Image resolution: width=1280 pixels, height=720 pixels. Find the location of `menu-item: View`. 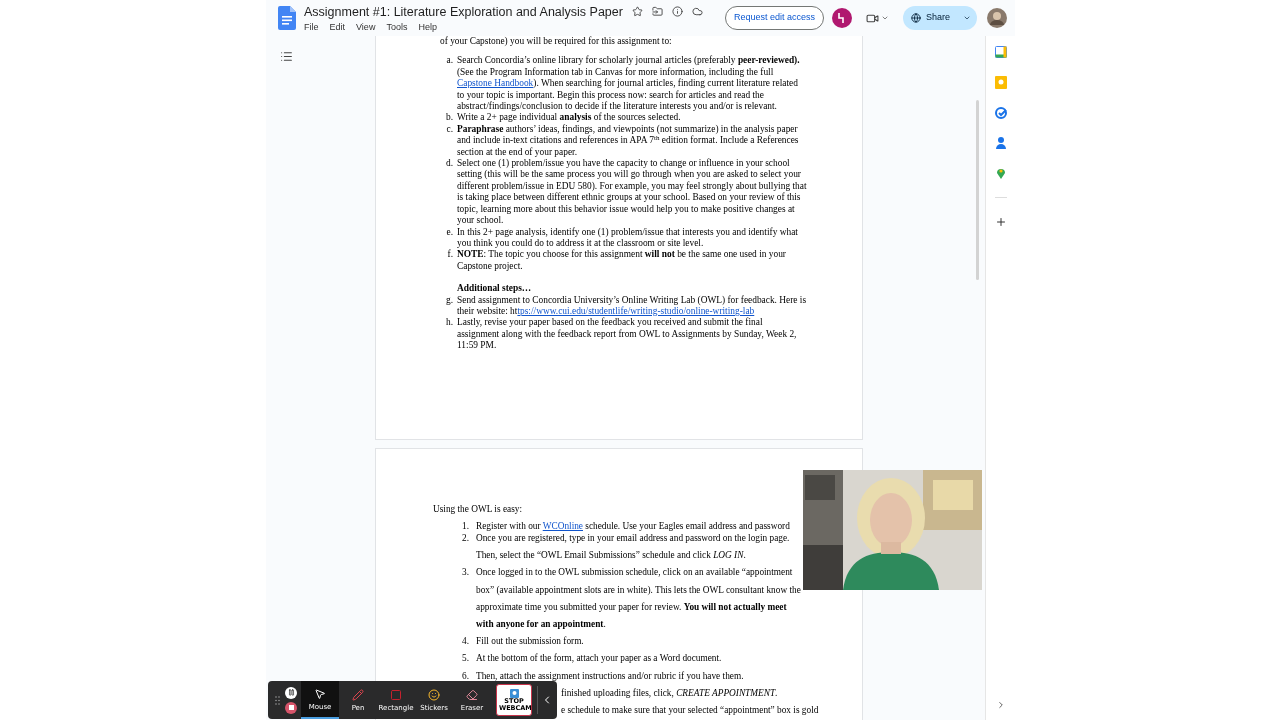

menu-item: View is located at coordinates (366, 26).